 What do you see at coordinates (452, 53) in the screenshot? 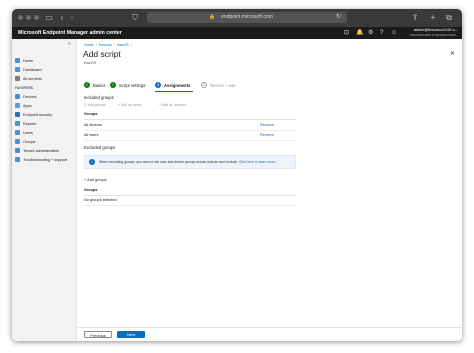
I see `close-icon: ✕` at bounding box center [452, 53].